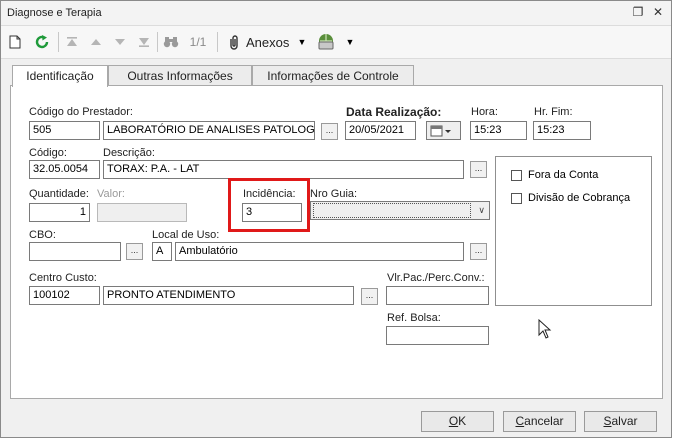 Image resolution: width=674 pixels, height=440 pixels. Describe the element at coordinates (302, 42) in the screenshot. I see `anexos-dropdown-icon: ▼` at that location.